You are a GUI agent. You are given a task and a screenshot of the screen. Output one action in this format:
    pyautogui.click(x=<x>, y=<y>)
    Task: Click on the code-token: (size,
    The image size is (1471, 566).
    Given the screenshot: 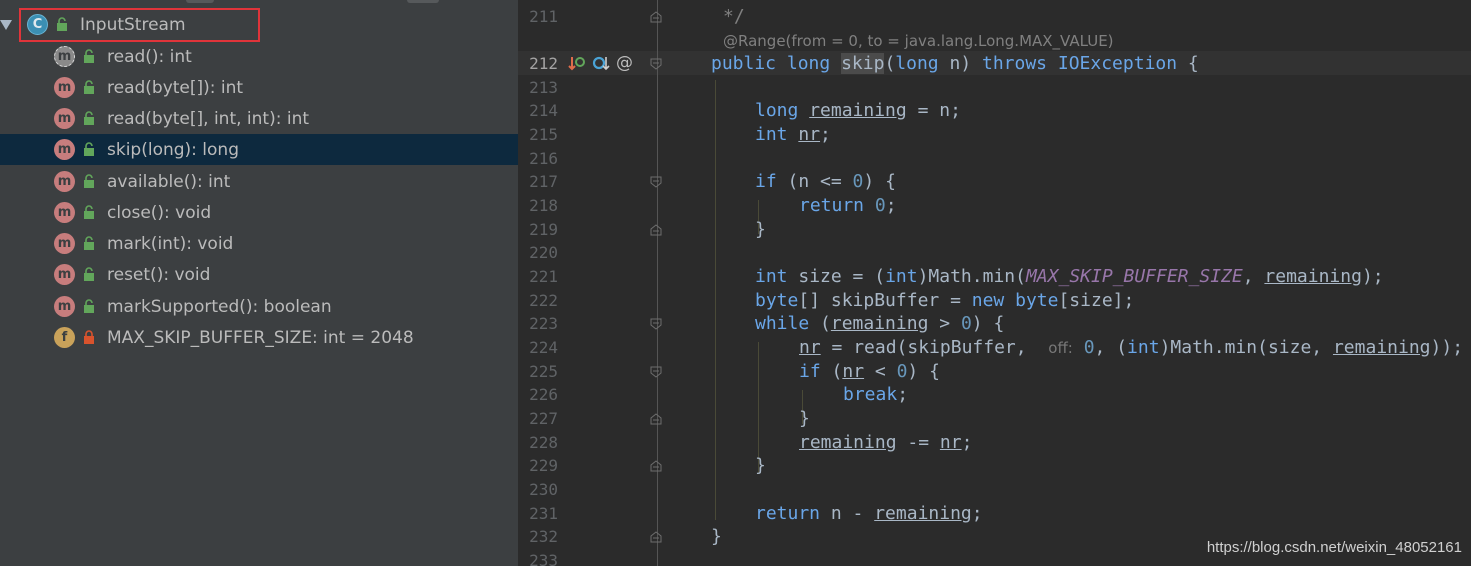 What is the action you would take?
    pyautogui.click(x=1295, y=347)
    